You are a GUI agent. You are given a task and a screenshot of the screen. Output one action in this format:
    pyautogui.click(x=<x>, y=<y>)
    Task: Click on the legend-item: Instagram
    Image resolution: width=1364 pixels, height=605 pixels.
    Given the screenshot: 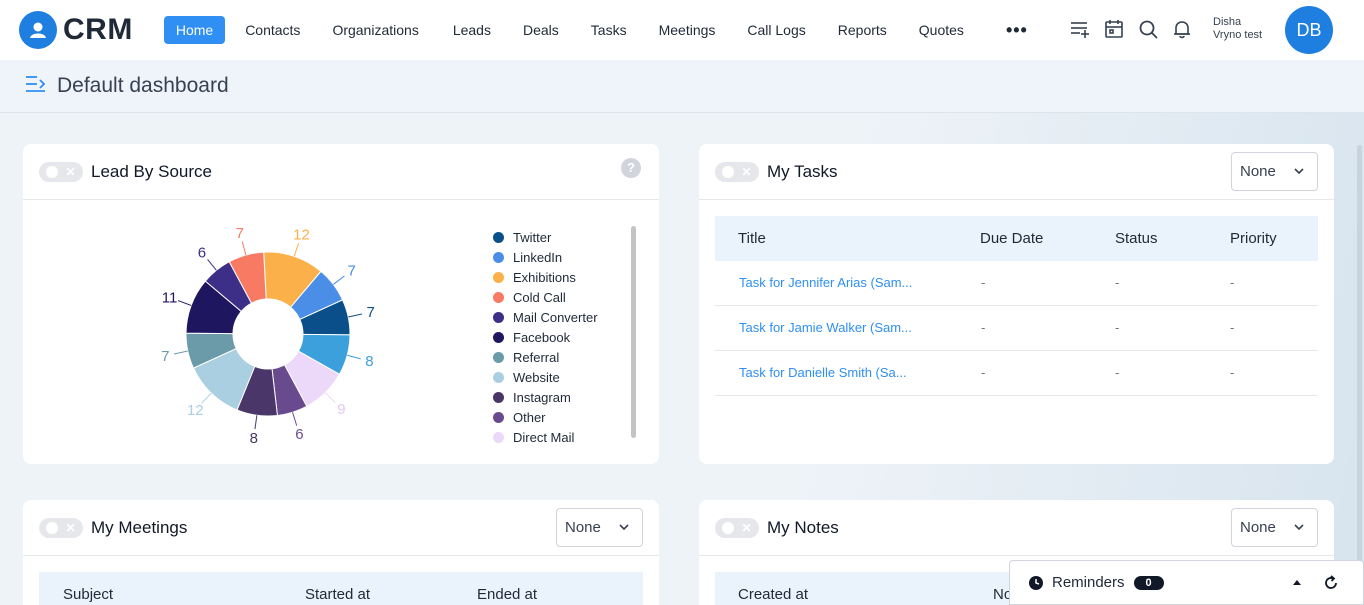 What is the action you would take?
    pyautogui.click(x=545, y=397)
    